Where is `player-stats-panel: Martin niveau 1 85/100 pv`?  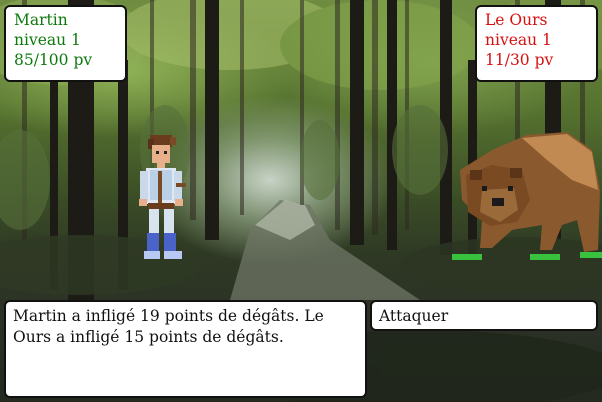
player-stats-panel: Martin niveau 1 85/100 pv is located at coordinates (65, 43).